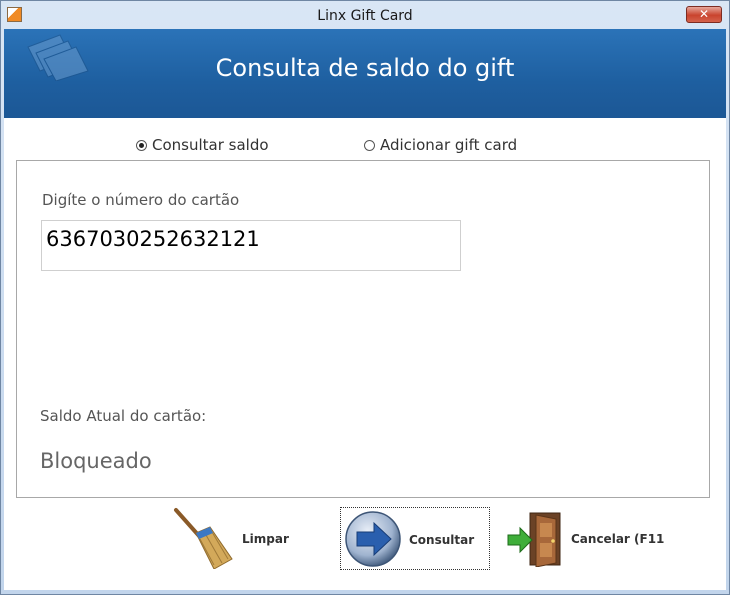  I want to click on card-number-input: 6367030252632121, so click(251, 245).